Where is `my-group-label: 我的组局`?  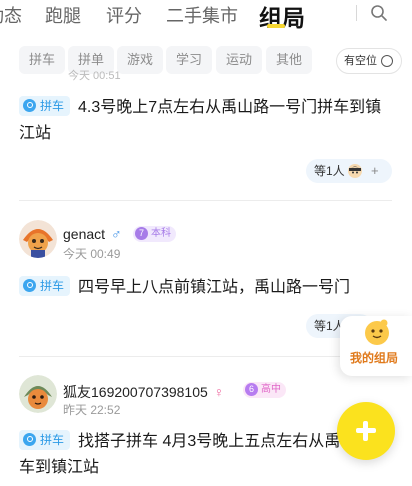 my-group-label: 我的组局 is located at coordinates (374, 358).